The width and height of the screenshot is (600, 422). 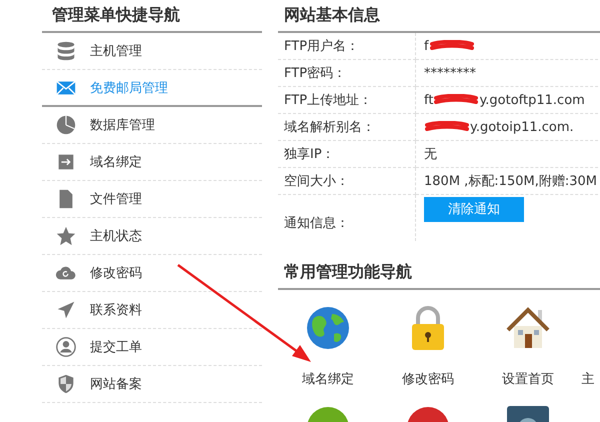 What do you see at coordinates (66, 51) in the screenshot?
I see `database-icon` at bounding box center [66, 51].